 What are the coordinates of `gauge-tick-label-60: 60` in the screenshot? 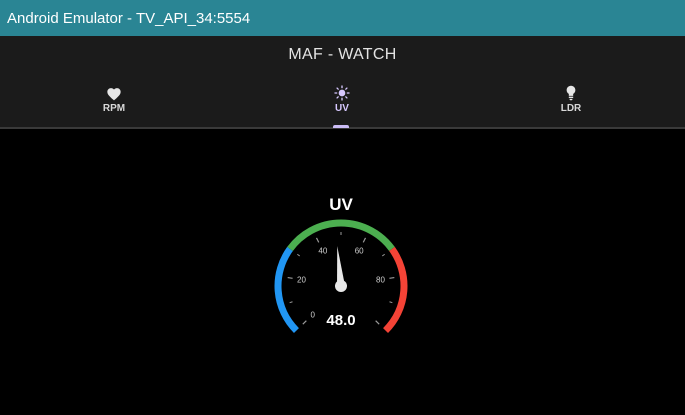 It's located at (359, 250).